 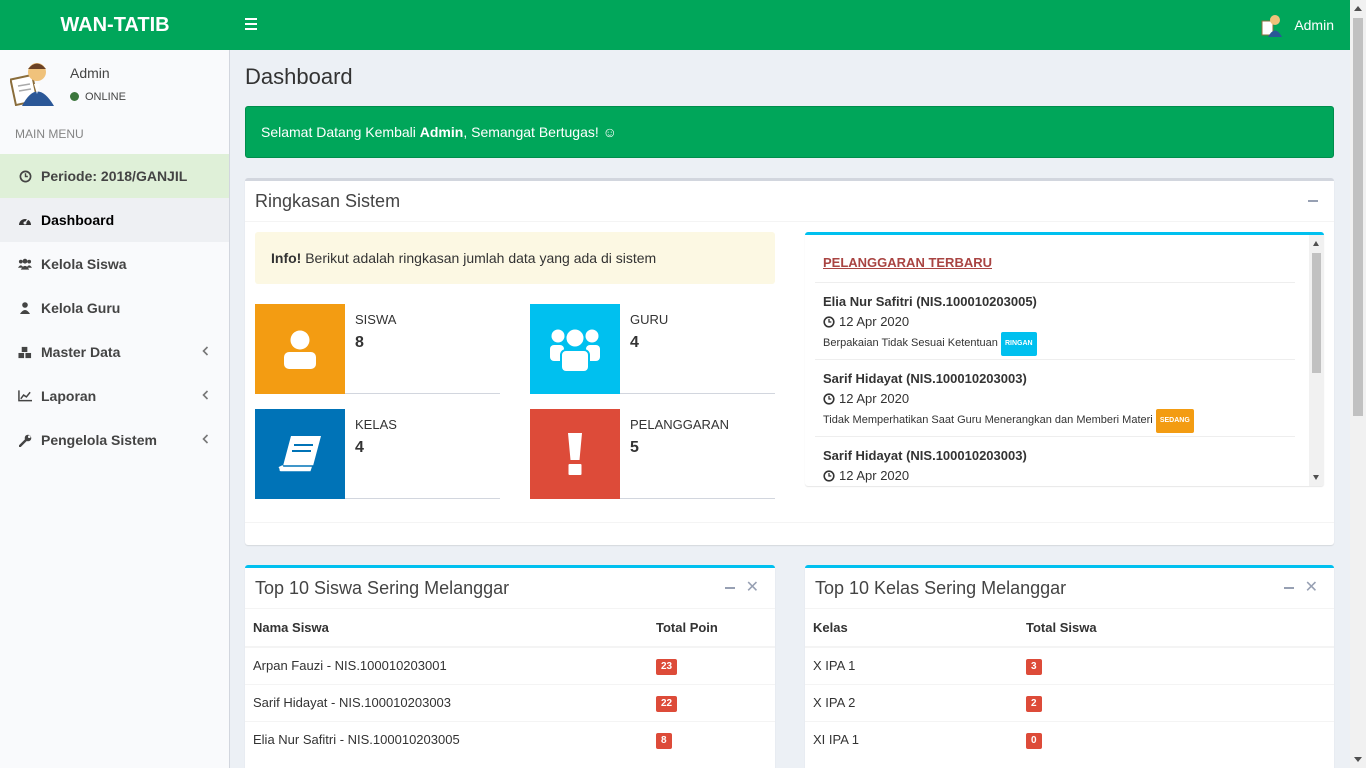 I want to click on stat-value: 8, so click(x=359, y=342).